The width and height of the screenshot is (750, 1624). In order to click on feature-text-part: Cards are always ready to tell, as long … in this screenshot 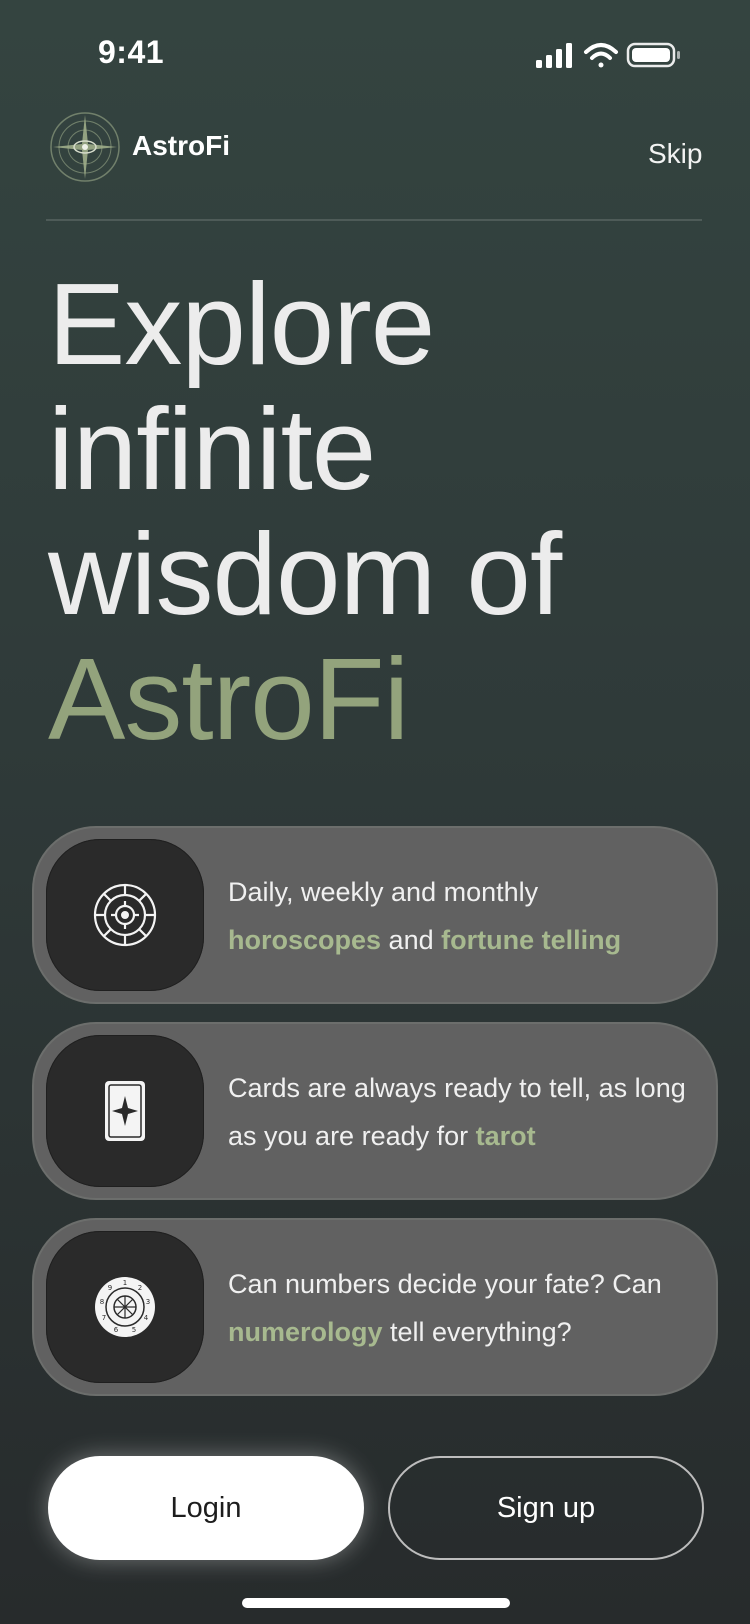, I will do `click(457, 1112)`.